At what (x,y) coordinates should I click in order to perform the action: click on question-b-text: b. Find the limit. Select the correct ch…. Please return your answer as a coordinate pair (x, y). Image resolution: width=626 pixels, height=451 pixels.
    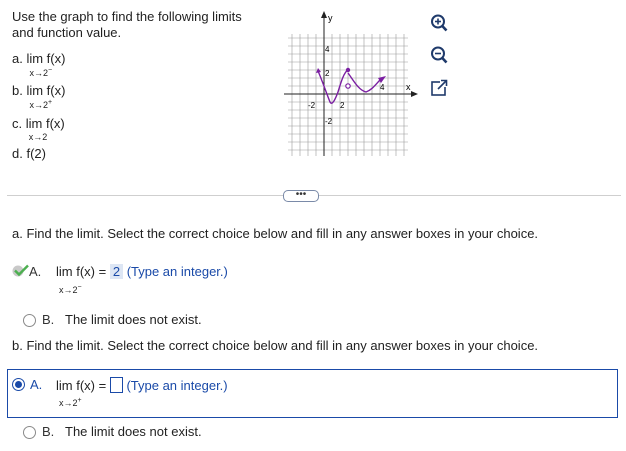
    Looking at the image, I should click on (275, 345).